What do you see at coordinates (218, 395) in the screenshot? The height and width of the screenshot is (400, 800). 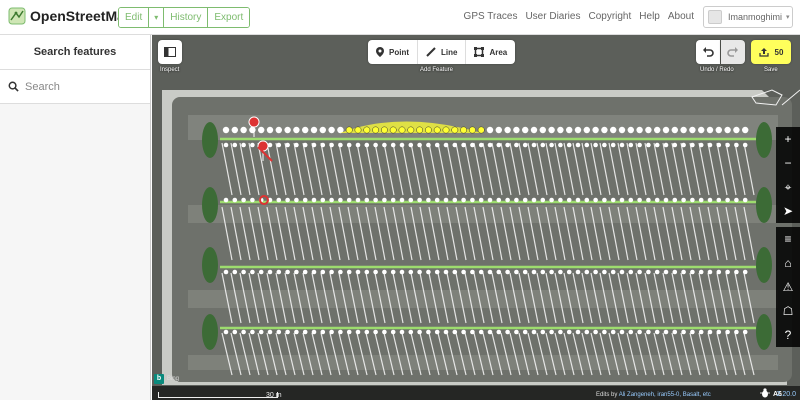 I see `scale-bar` at bounding box center [218, 395].